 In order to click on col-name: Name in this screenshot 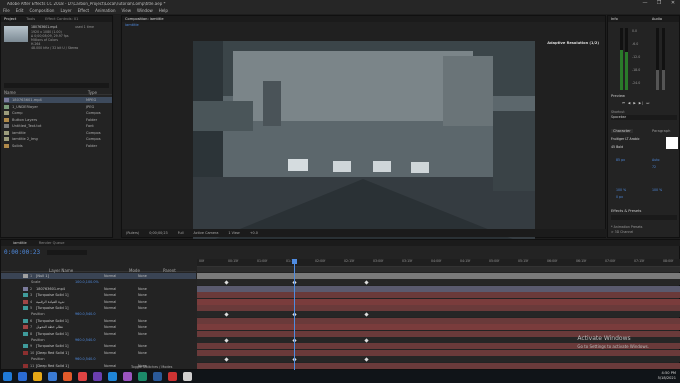, I will do `click(10, 92)`.